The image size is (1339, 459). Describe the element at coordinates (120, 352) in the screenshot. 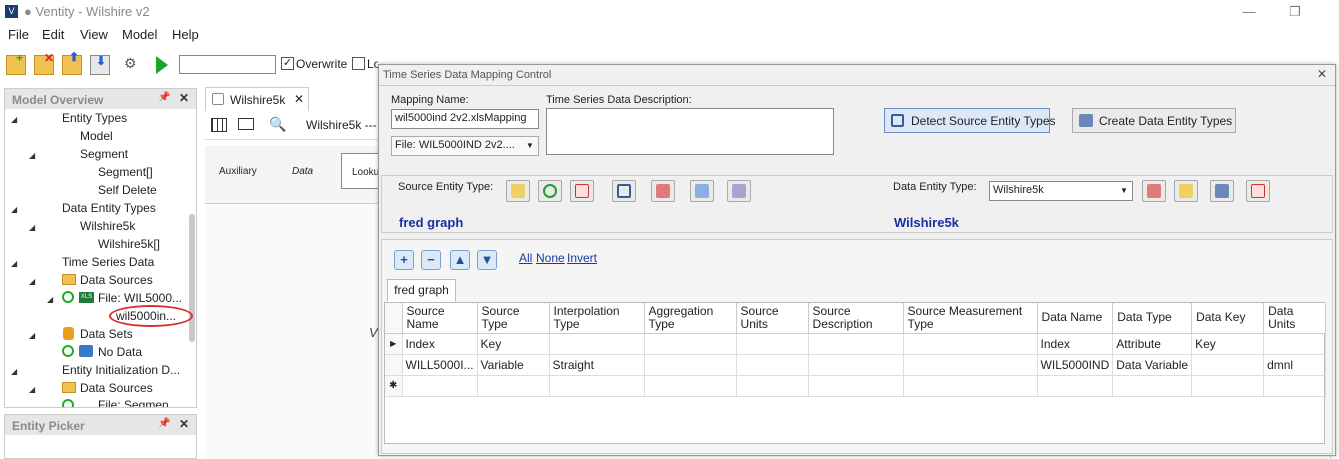

I see `tree-no-data: No Data` at that location.